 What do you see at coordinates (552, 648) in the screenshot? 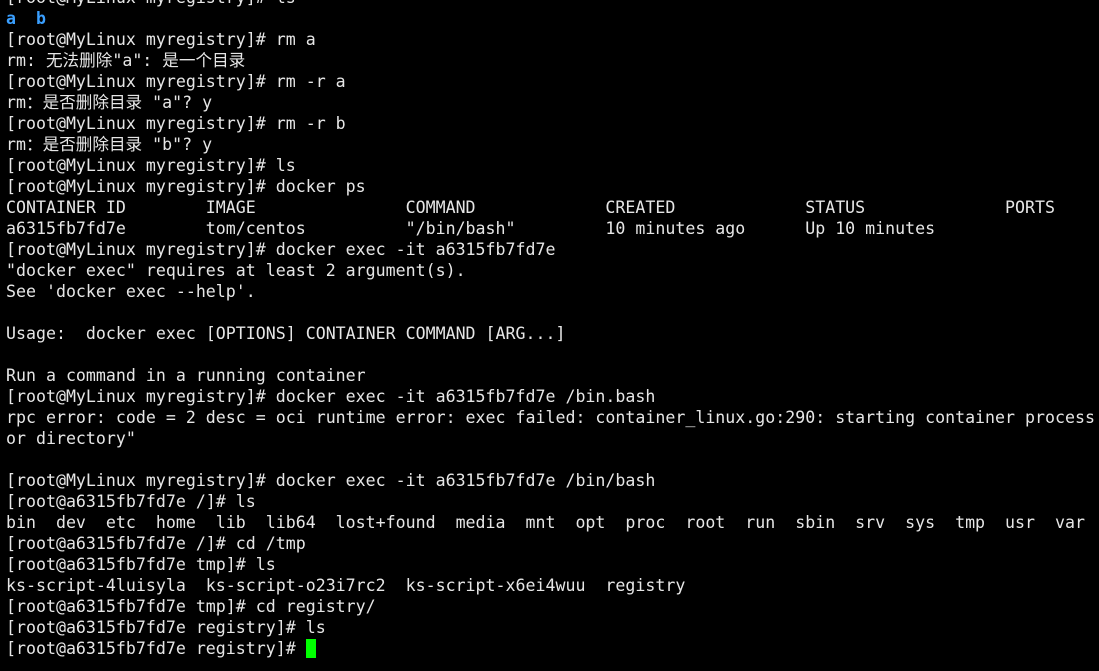
I see `terminal-line: [root@a6315fb7fd7e registry]#` at bounding box center [552, 648].